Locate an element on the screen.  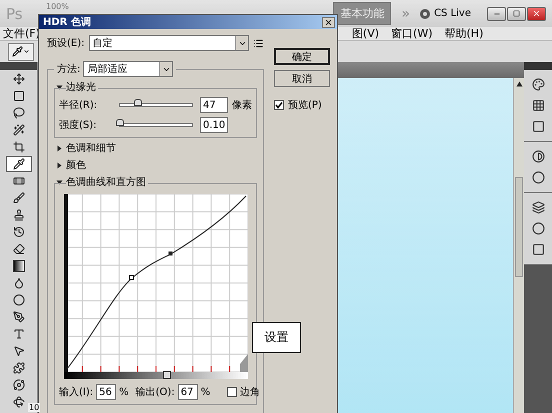
preview-checkbox is located at coordinates (279, 105).